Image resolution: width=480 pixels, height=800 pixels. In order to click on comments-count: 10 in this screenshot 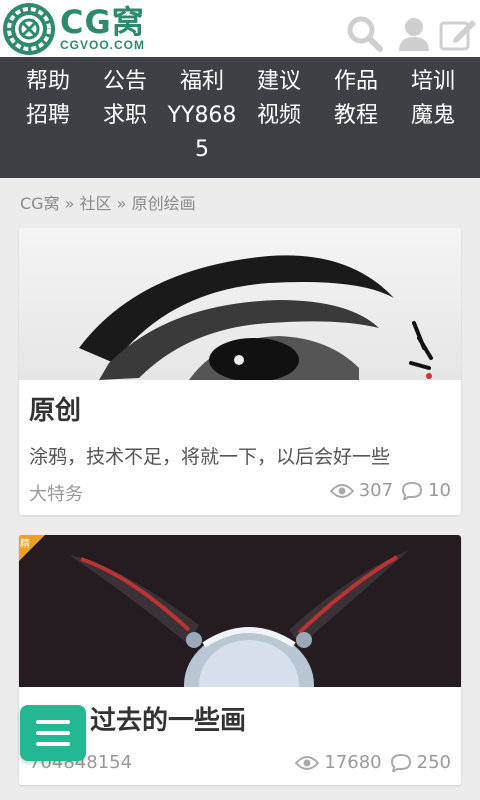, I will do `click(439, 490)`.